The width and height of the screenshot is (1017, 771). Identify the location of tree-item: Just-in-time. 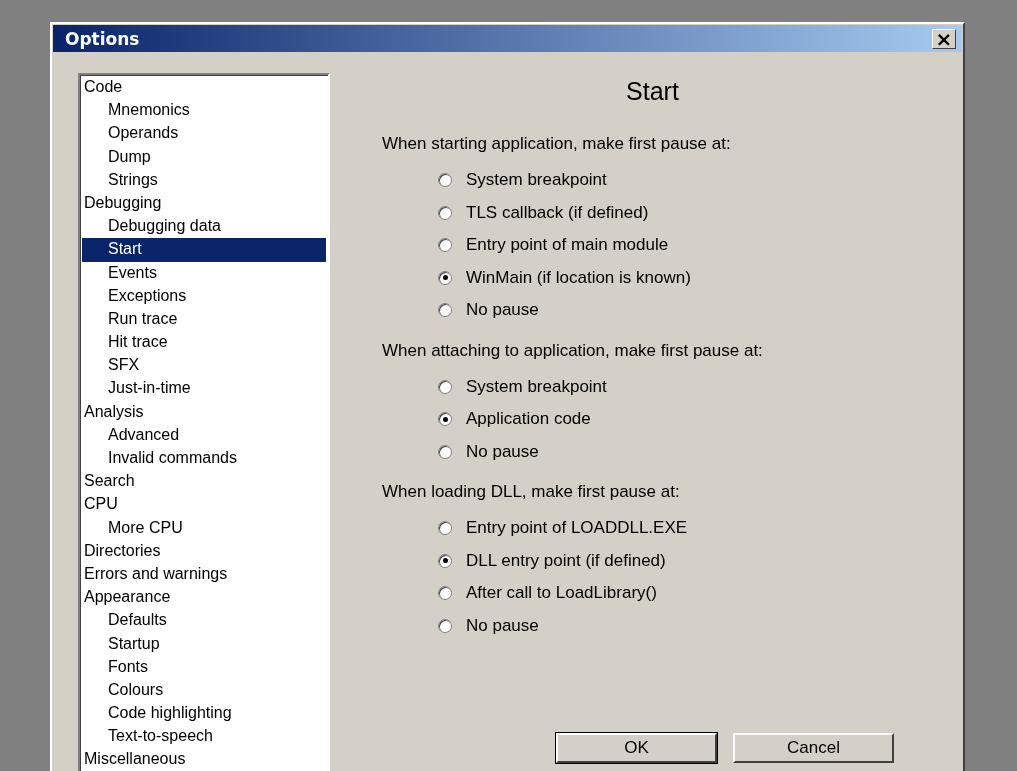
(204, 389).